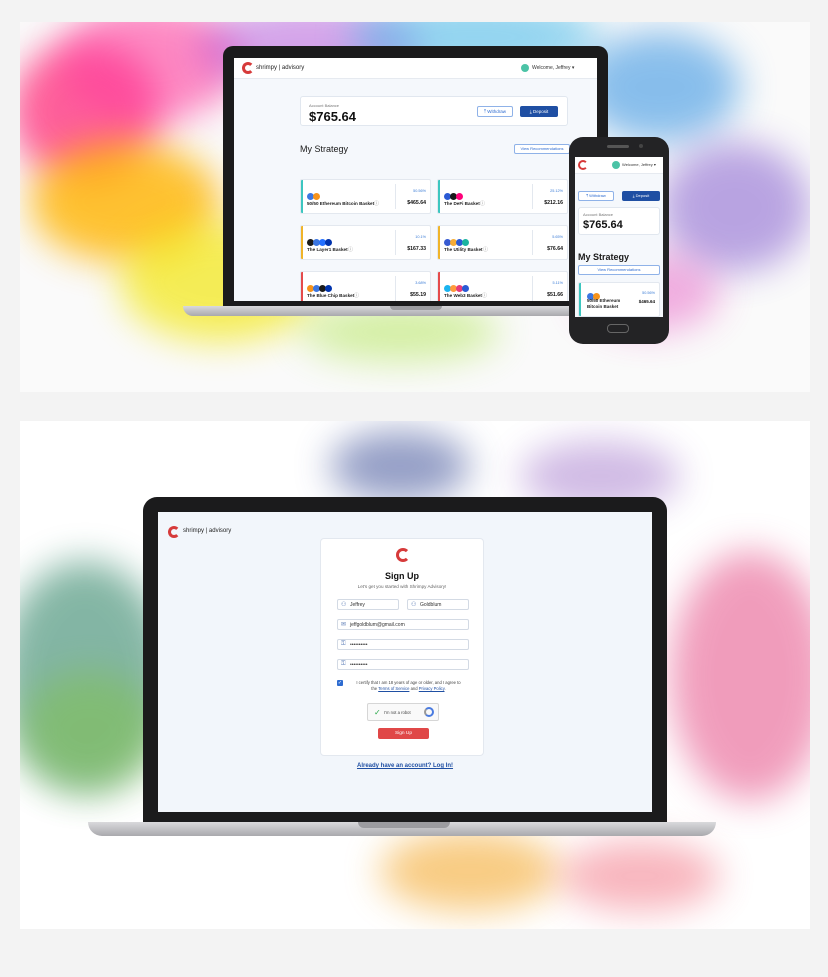 The width and height of the screenshot is (828, 977). Describe the element at coordinates (555, 249) in the screenshot. I see `basket-amount: $76.64` at that location.